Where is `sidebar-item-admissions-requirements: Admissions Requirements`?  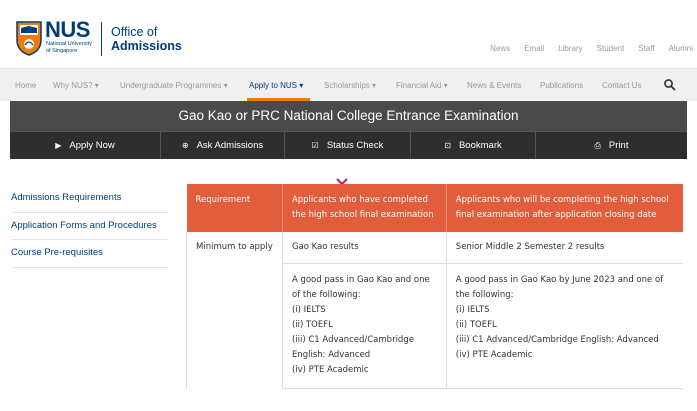 sidebar-item-admissions-requirements: Admissions Requirements is located at coordinates (90, 199).